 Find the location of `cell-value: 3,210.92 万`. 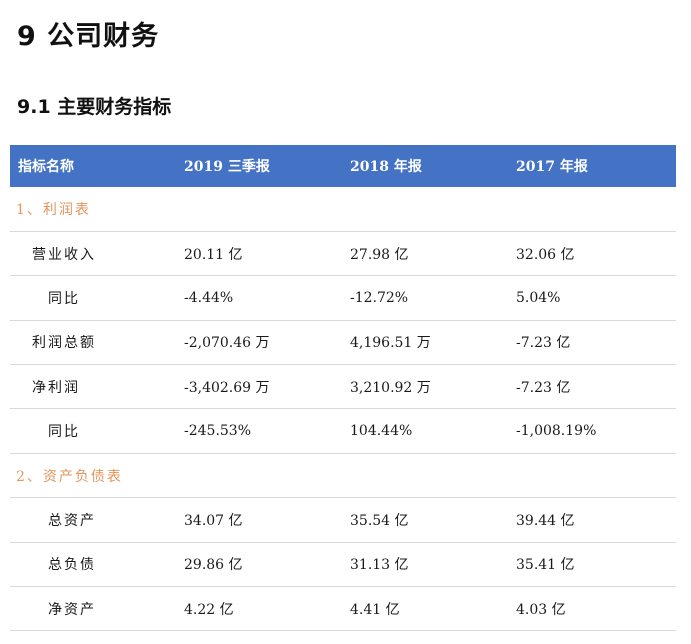

cell-value: 3,210.92 万 is located at coordinates (390, 387).